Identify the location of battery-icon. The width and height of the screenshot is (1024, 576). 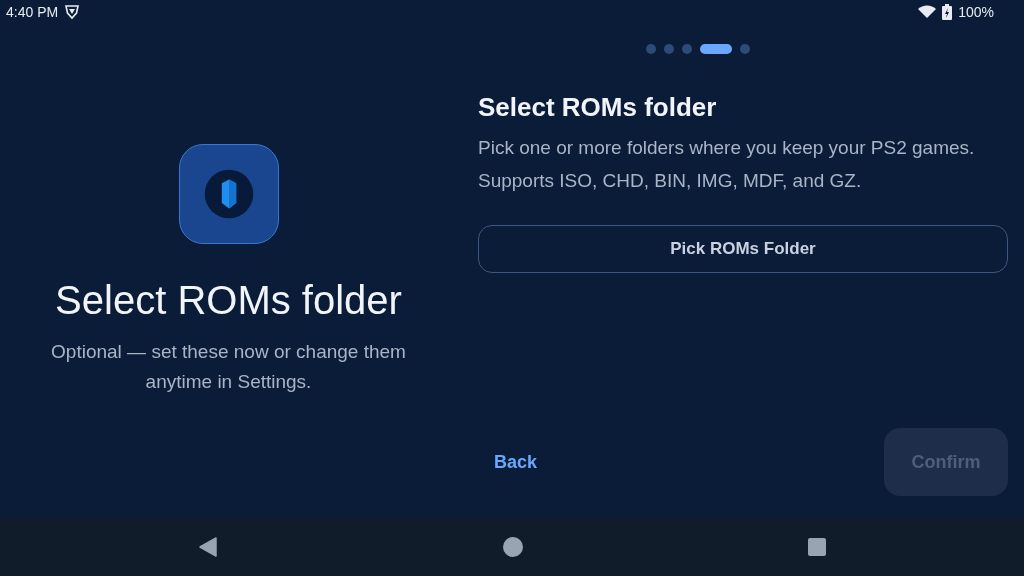
(947, 12).